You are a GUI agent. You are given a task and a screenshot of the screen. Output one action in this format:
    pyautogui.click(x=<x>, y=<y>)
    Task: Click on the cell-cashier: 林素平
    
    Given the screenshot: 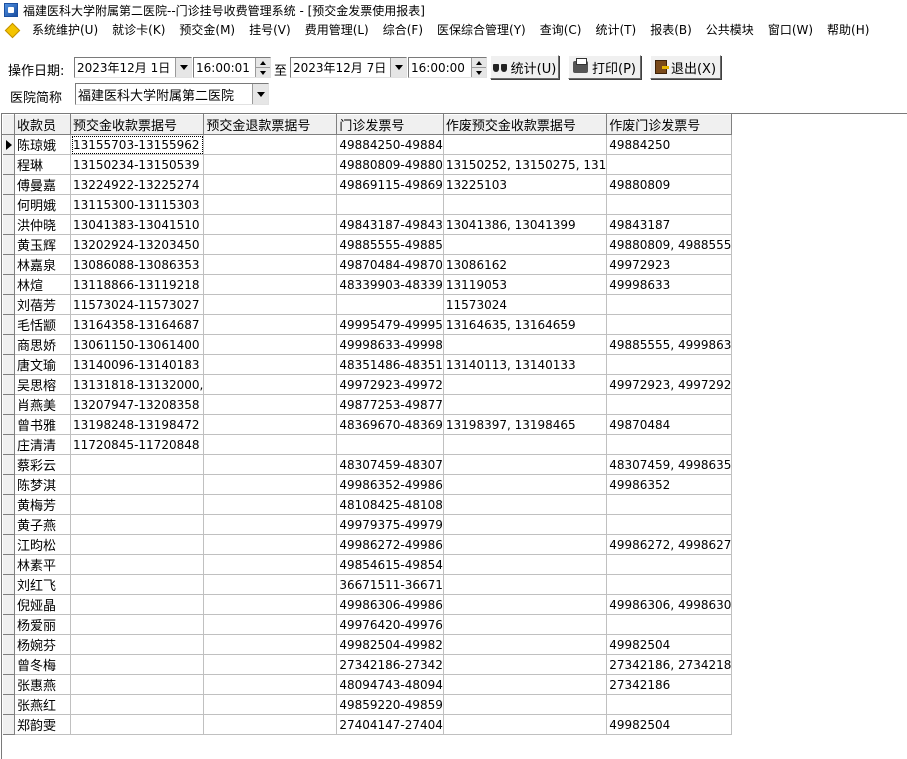 What is the action you would take?
    pyautogui.click(x=42, y=564)
    